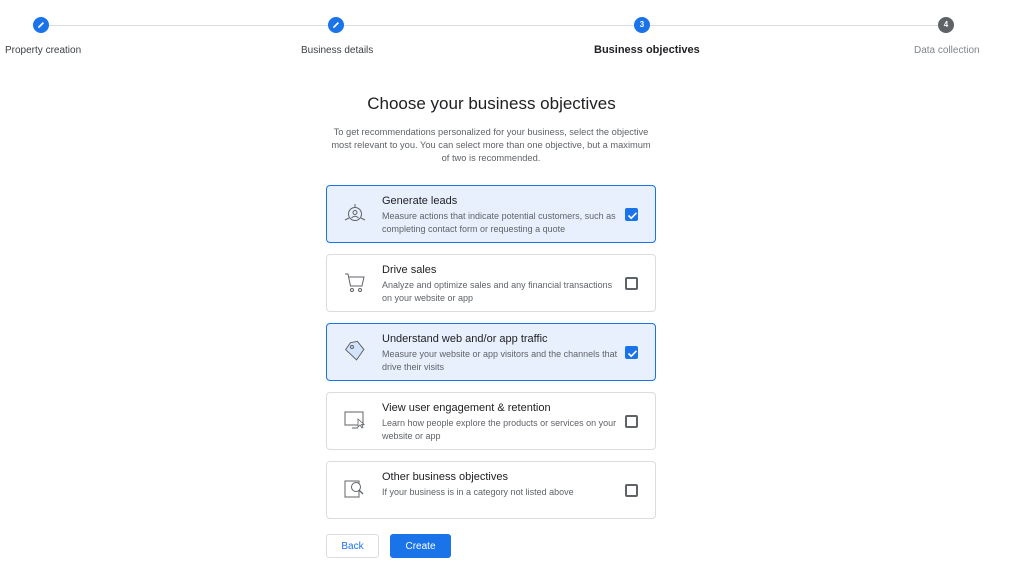 This screenshot has width=1024, height=562. What do you see at coordinates (466, 408) in the screenshot?
I see `option-title: View user engagement & retention` at bounding box center [466, 408].